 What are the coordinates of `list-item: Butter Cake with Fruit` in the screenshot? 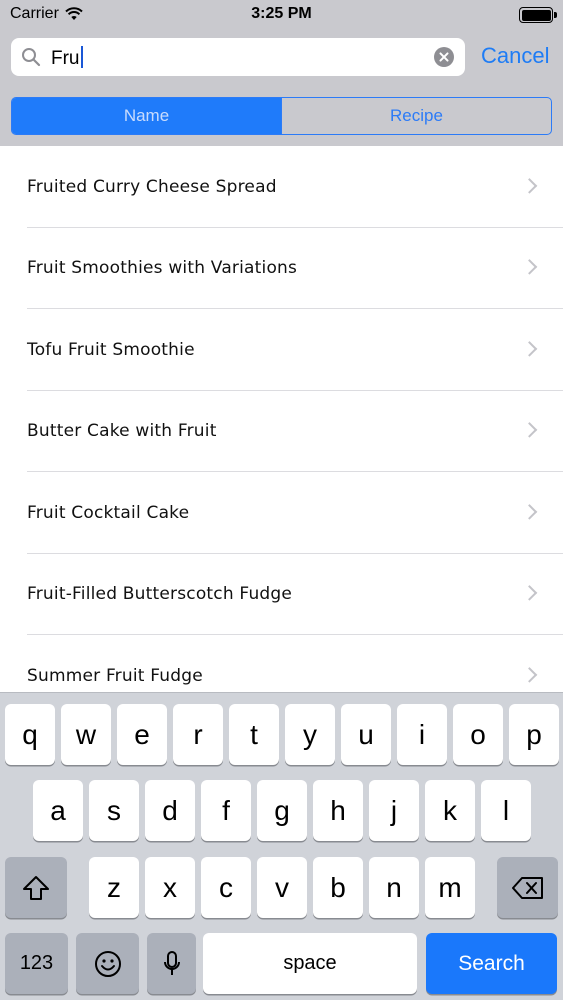 It's located at (281, 432).